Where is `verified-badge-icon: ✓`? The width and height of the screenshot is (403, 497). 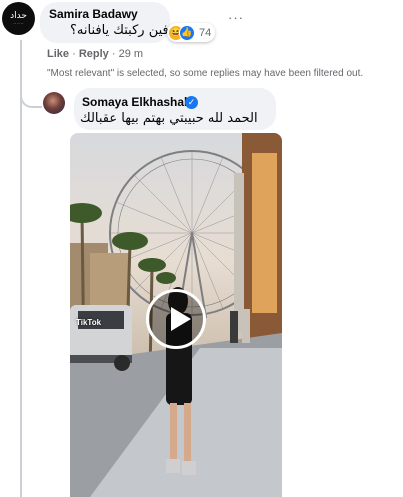 verified-badge-icon: ✓ is located at coordinates (191, 102).